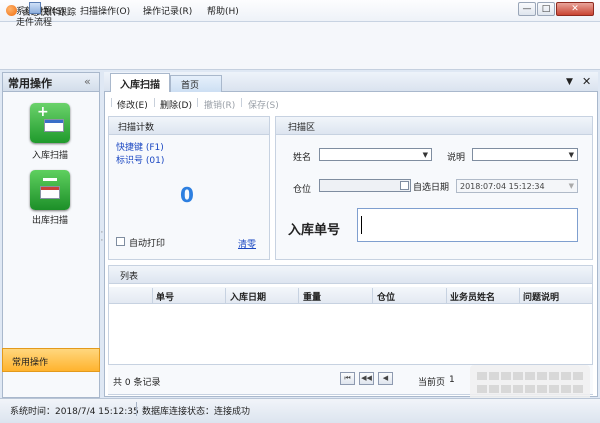 The image size is (600, 423). What do you see at coordinates (30, 361) in the screenshot?
I see `sidebar-section-label: 常用操作` at bounding box center [30, 361].